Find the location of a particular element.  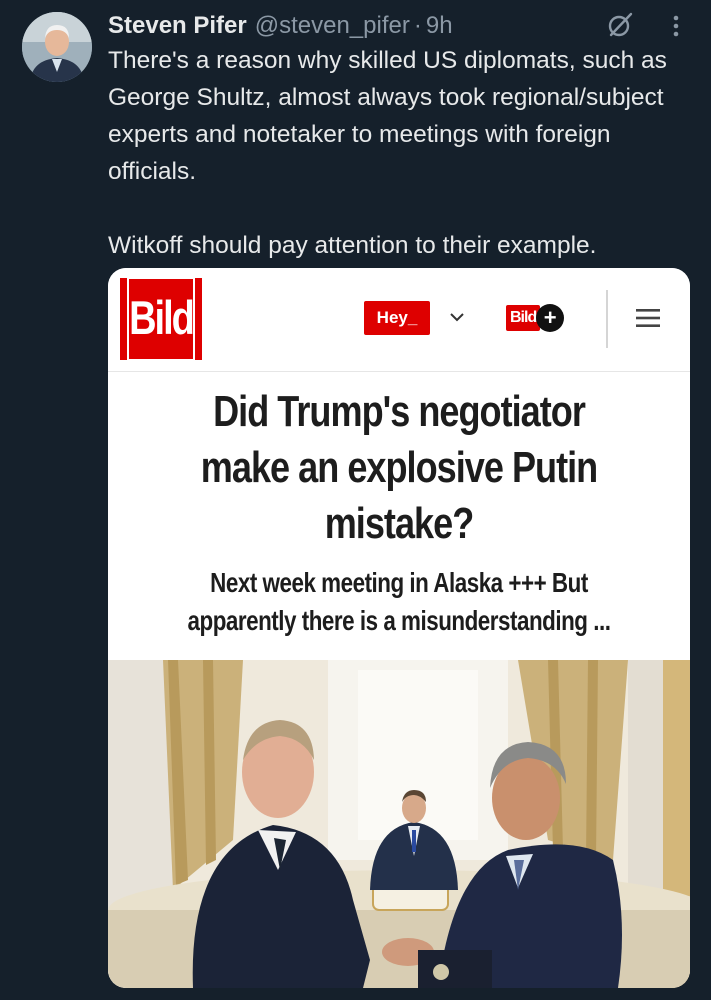

hey-button: Hey_ is located at coordinates (397, 318).